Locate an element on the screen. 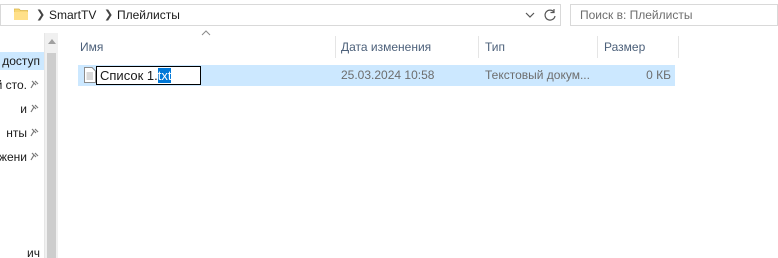 Image resolution: width=778 pixels, height=258 pixels. nav-item-downloads: и is located at coordinates (22, 109).